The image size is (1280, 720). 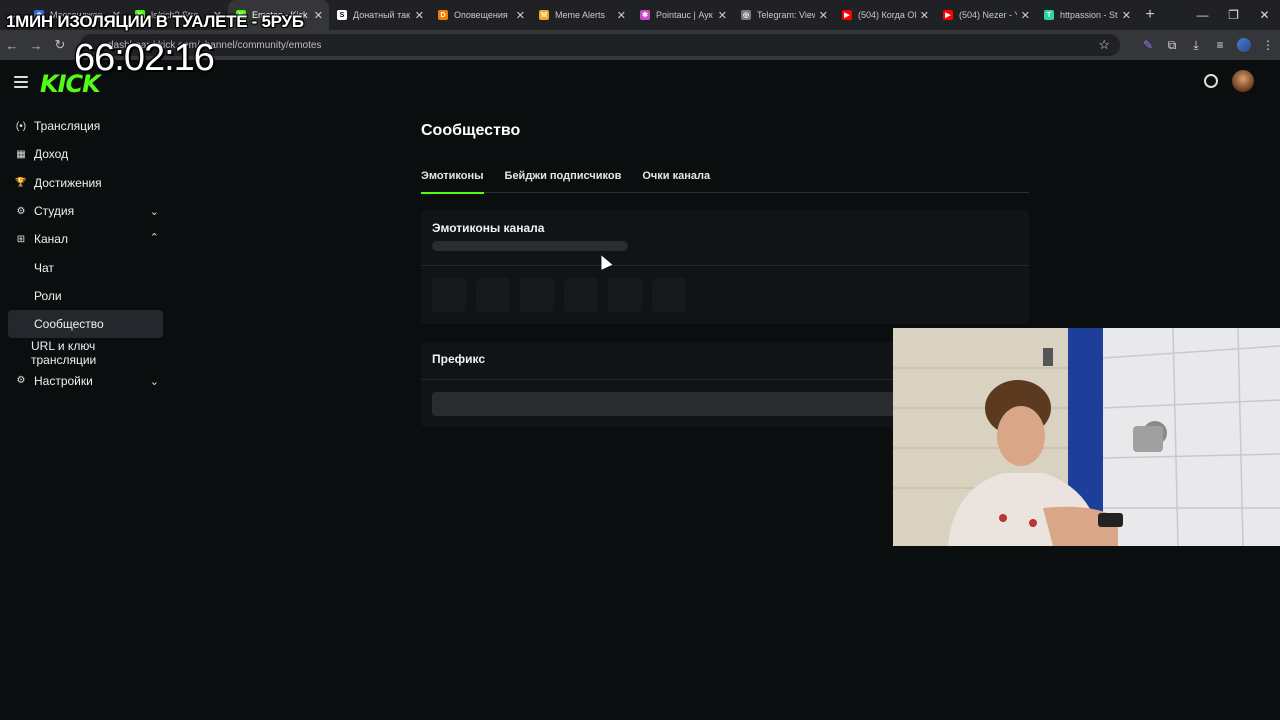 I want to click on notifications-icon, so click(x=1211, y=81).